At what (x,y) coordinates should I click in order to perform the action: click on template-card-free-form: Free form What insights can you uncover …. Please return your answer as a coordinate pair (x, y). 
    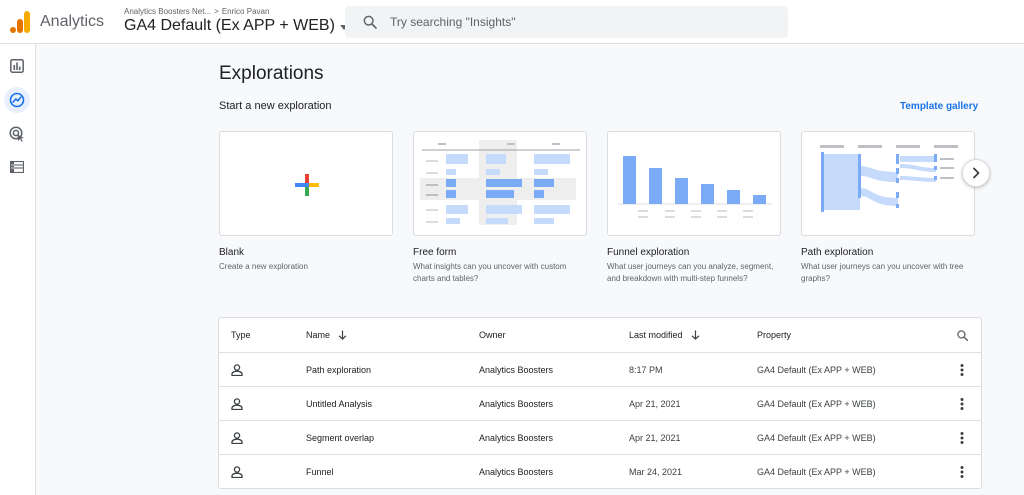
    Looking at the image, I should click on (500, 208).